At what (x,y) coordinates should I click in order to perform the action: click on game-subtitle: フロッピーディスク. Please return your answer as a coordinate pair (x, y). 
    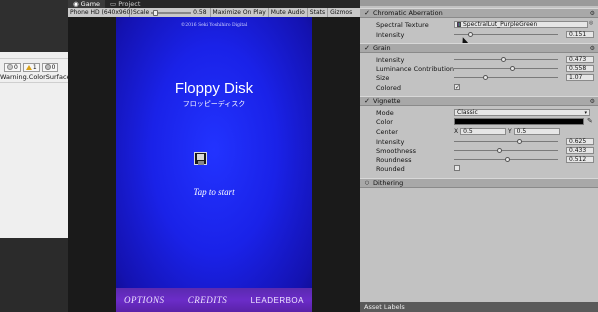
    Looking at the image, I should click on (214, 104).